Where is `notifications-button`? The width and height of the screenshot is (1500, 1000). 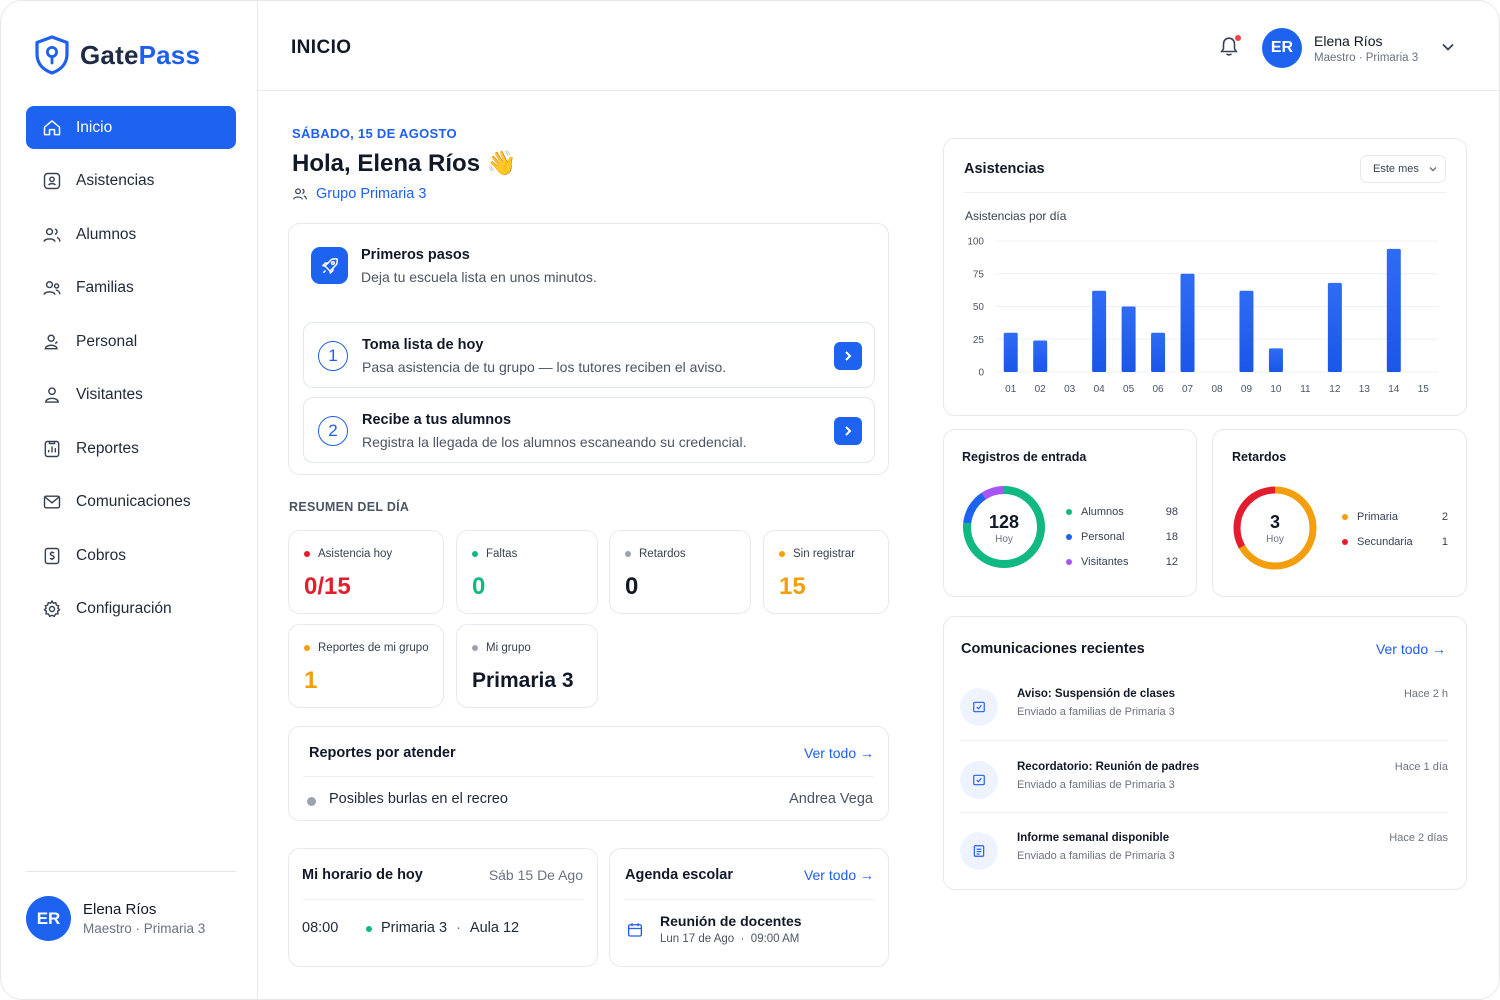 notifications-button is located at coordinates (1230, 47).